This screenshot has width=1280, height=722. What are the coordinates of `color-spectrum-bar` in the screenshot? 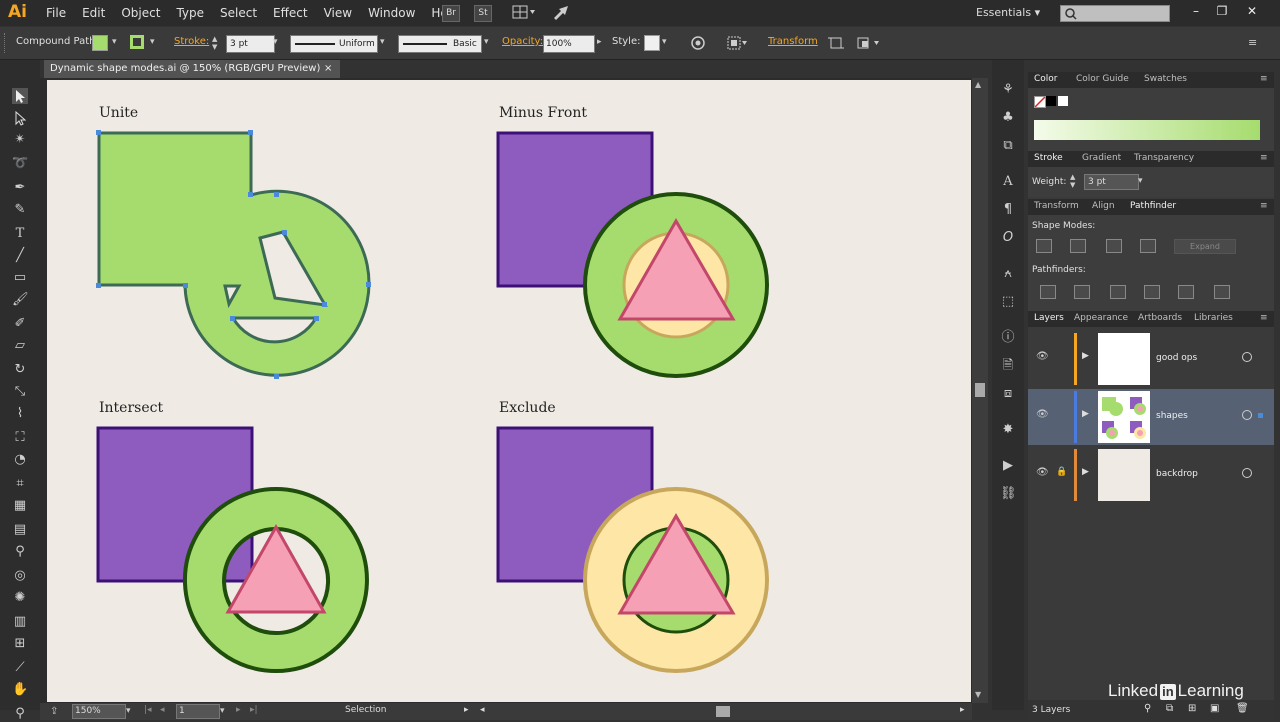 It's located at (1147, 130).